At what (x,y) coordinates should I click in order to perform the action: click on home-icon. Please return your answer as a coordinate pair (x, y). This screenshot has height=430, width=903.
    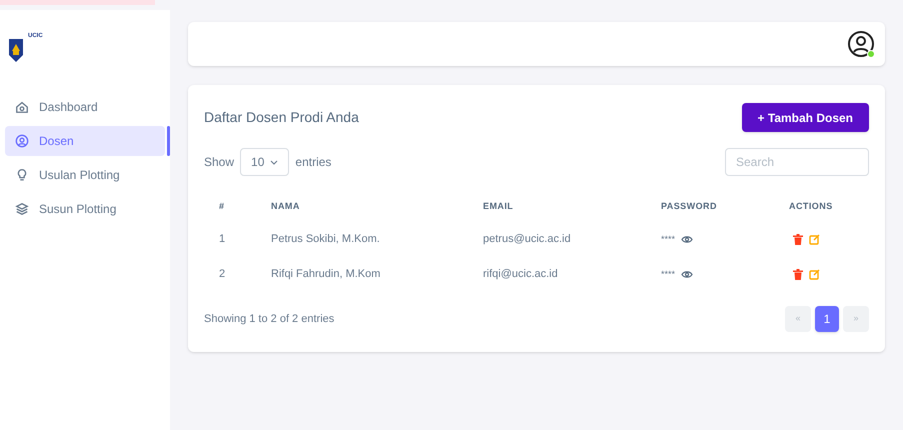
    Looking at the image, I should click on (22, 107).